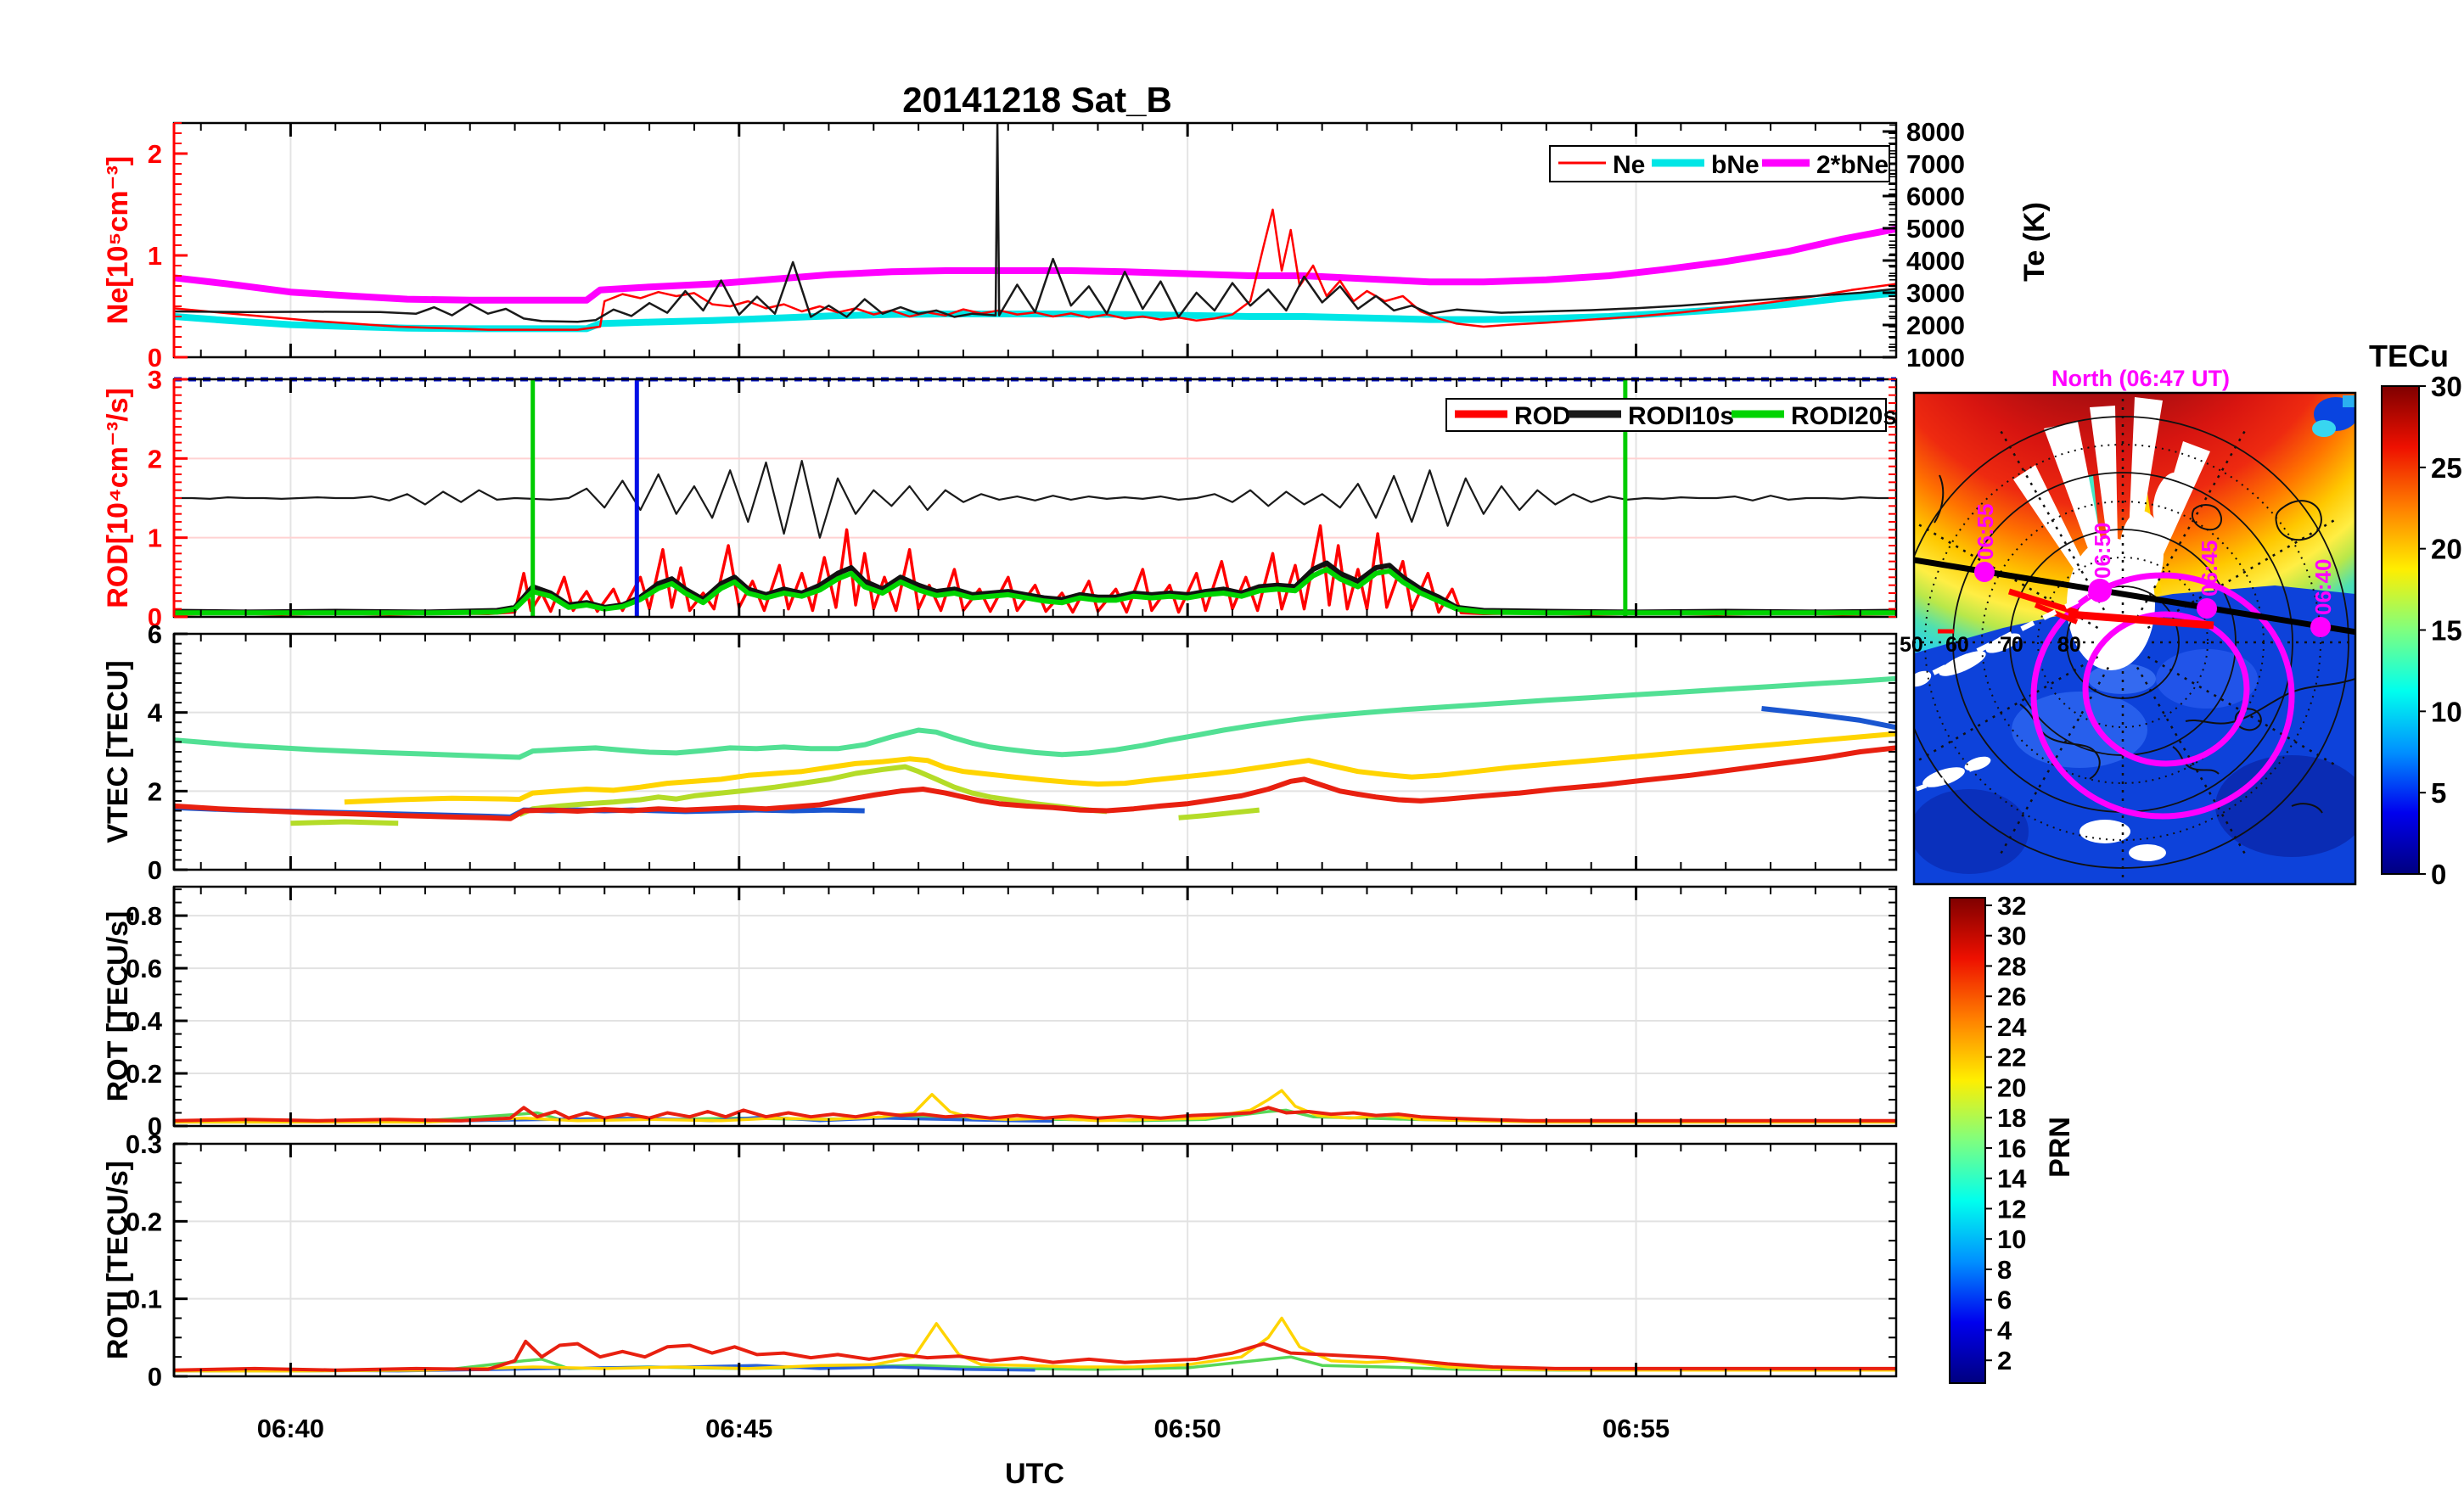  Describe the element at coordinates (2323, 587) in the screenshot. I see `track-time-0640: 06:40` at that location.